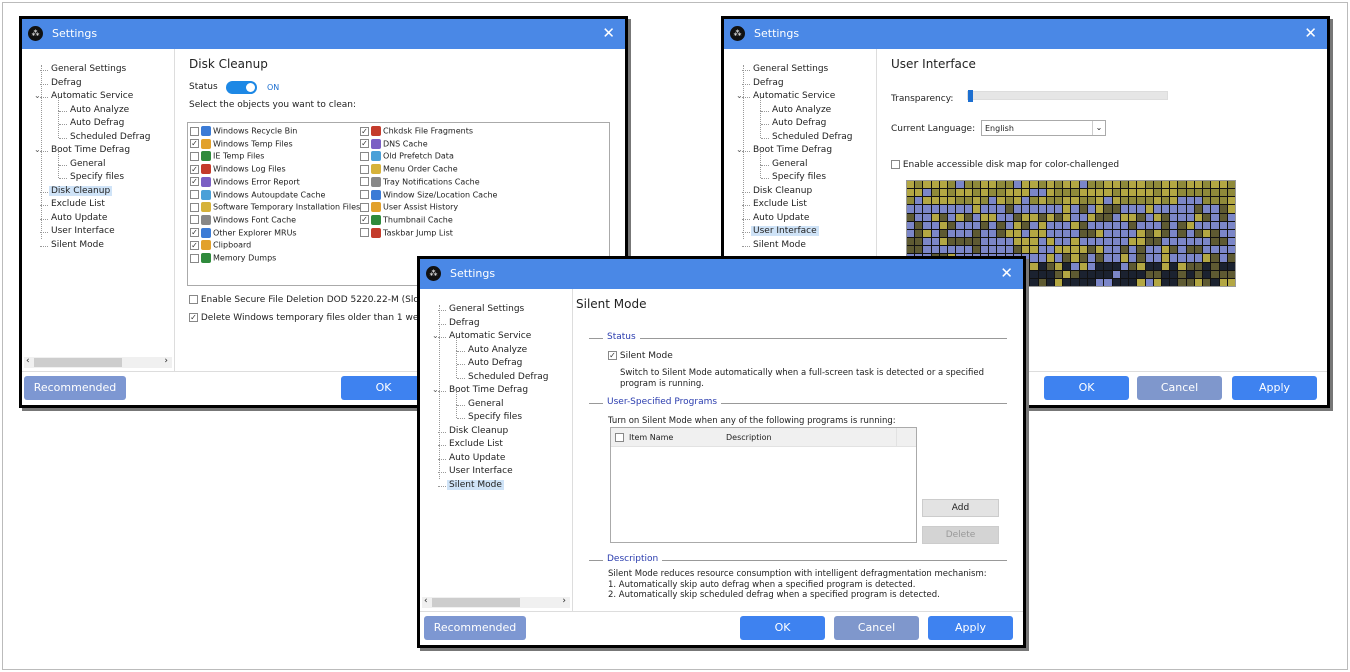 The height and width of the screenshot is (672, 1350). Describe the element at coordinates (406, 232) in the screenshot. I see `cleanup-item: Taskbar Jump List` at that location.